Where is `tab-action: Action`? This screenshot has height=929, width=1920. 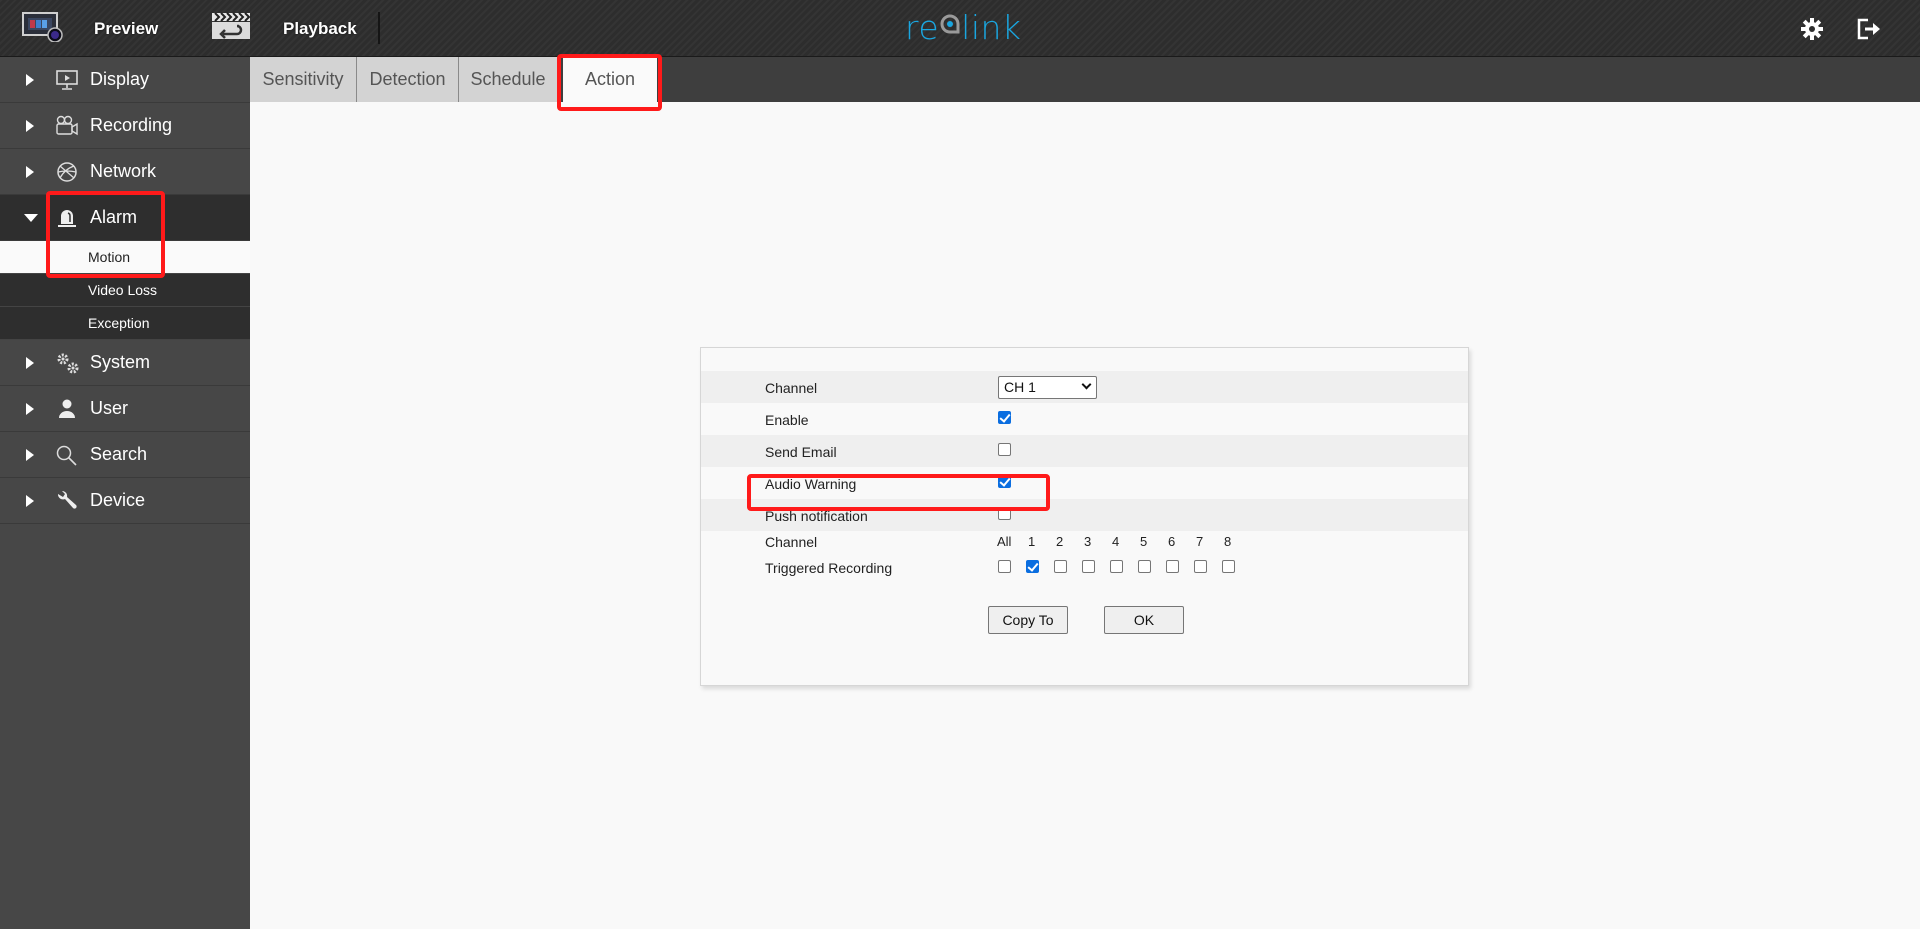
tab-action: Action is located at coordinates (610, 79).